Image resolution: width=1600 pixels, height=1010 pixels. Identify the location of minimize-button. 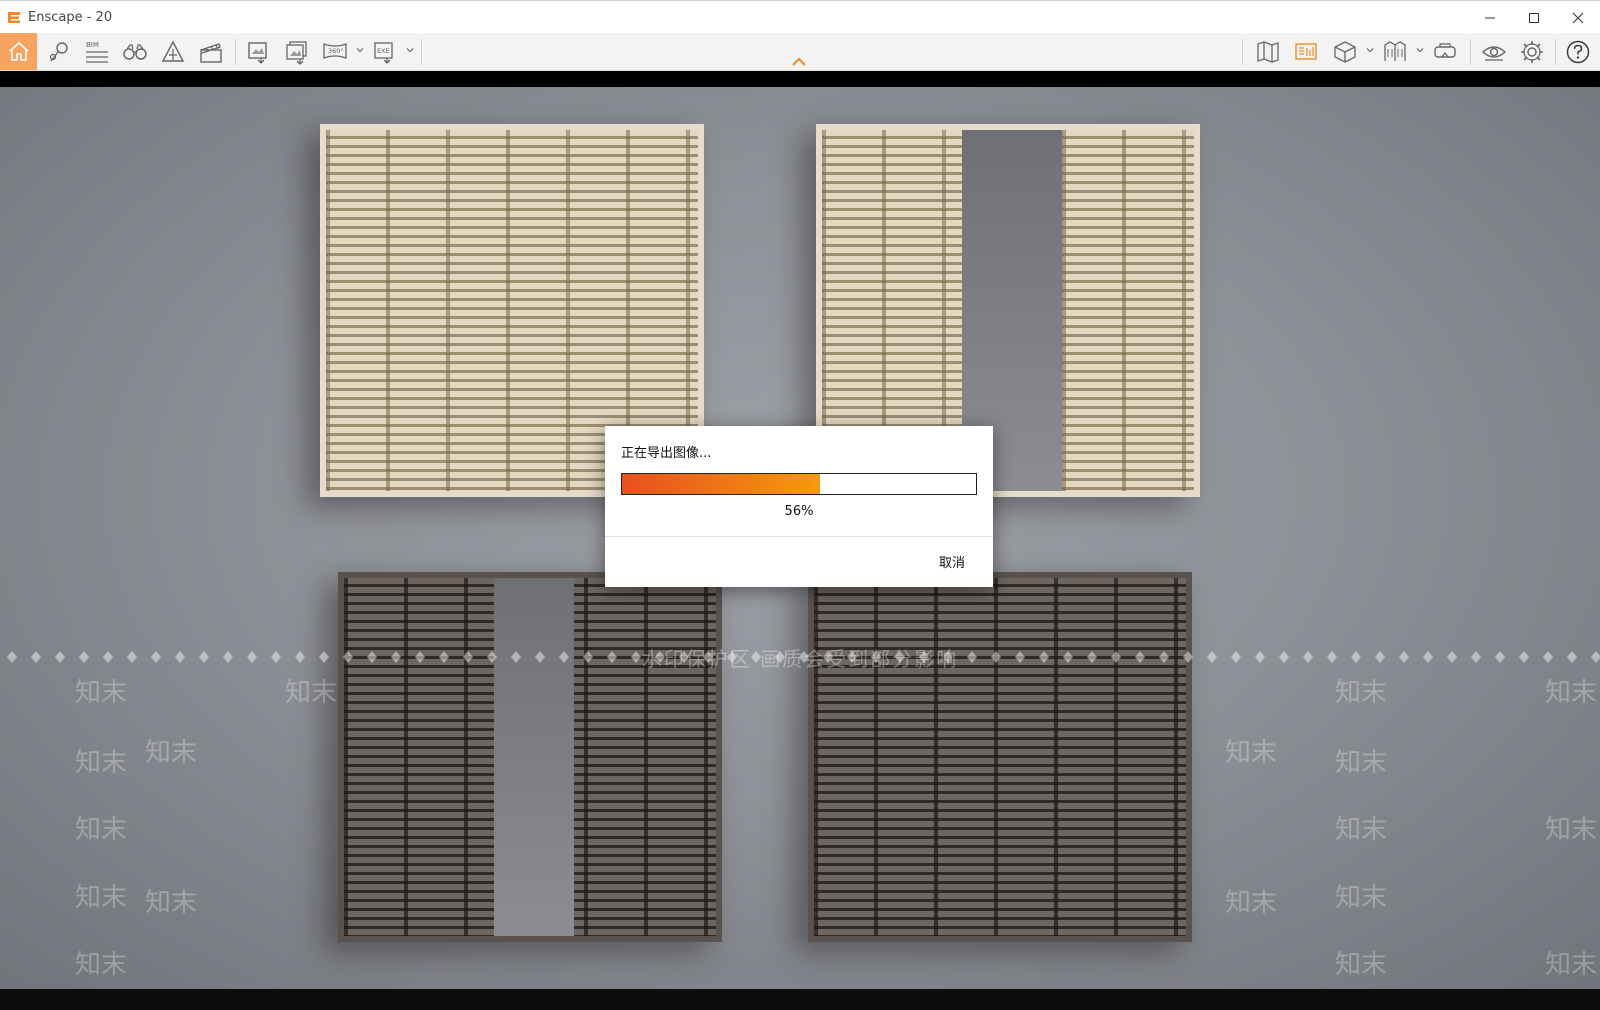
(1490, 17).